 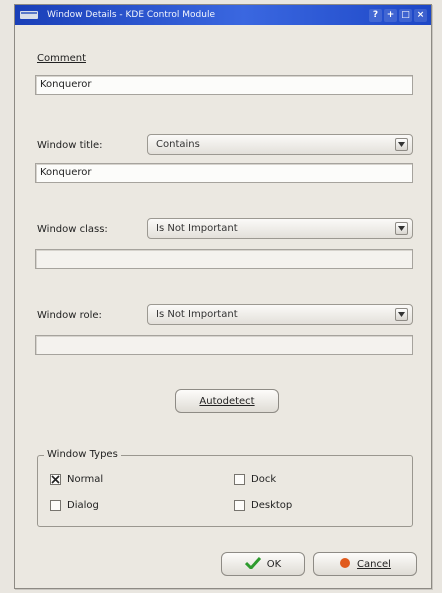 I want to click on minimize-button: +, so click(x=390, y=15).